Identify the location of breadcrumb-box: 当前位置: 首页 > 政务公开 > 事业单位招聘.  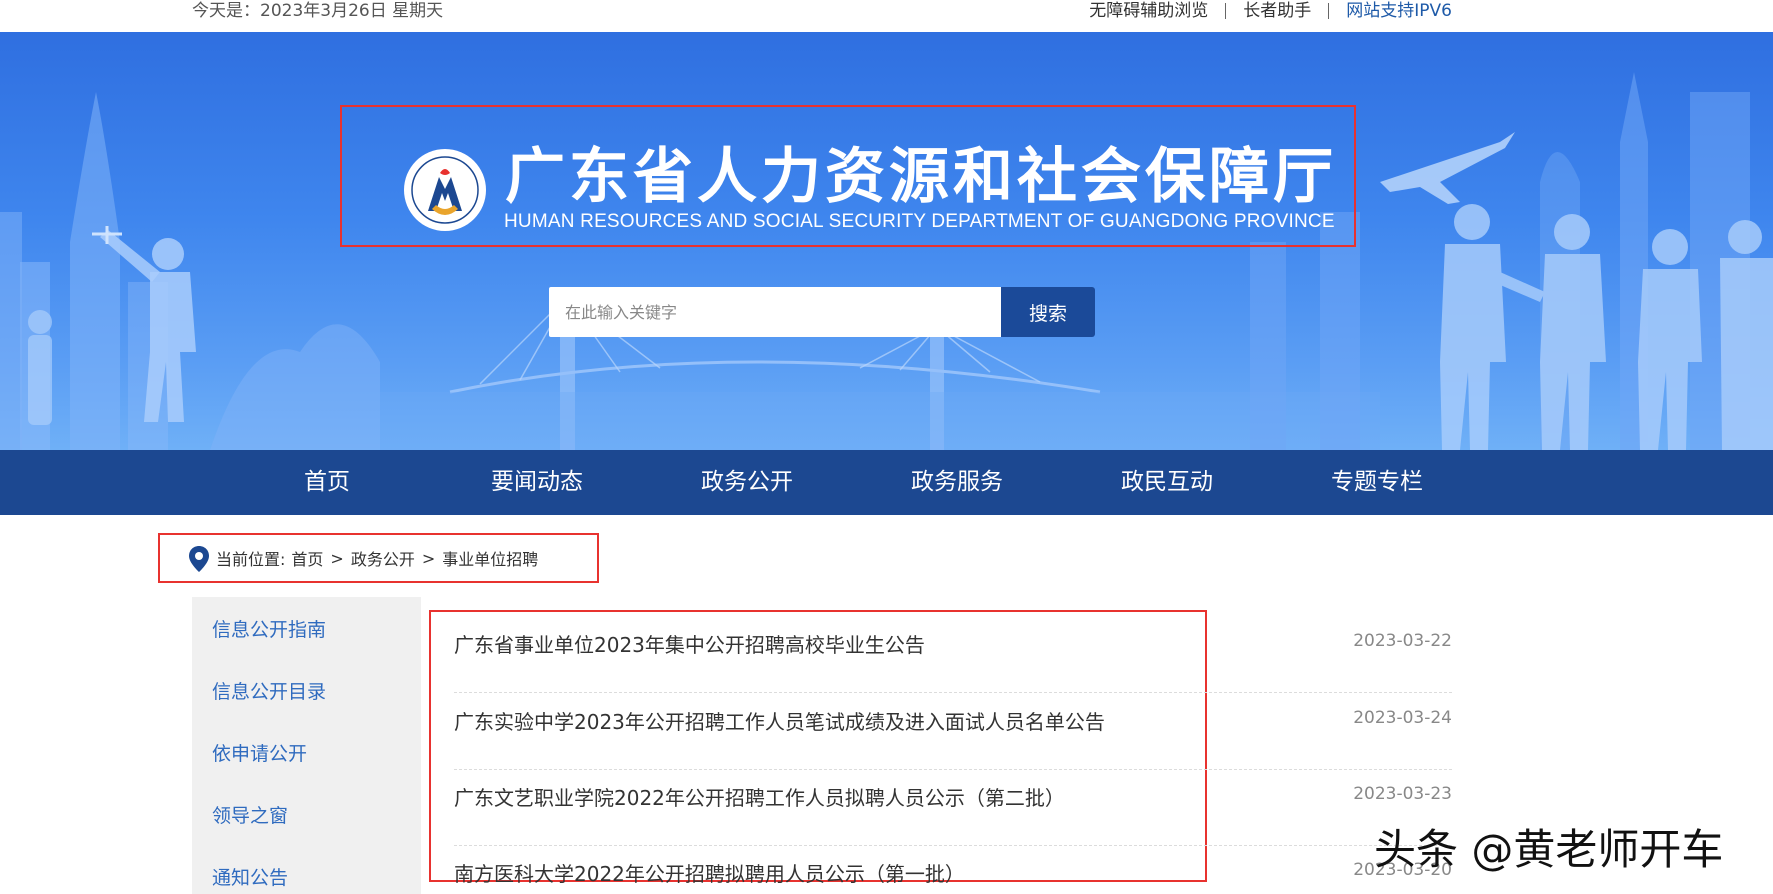
(378, 558).